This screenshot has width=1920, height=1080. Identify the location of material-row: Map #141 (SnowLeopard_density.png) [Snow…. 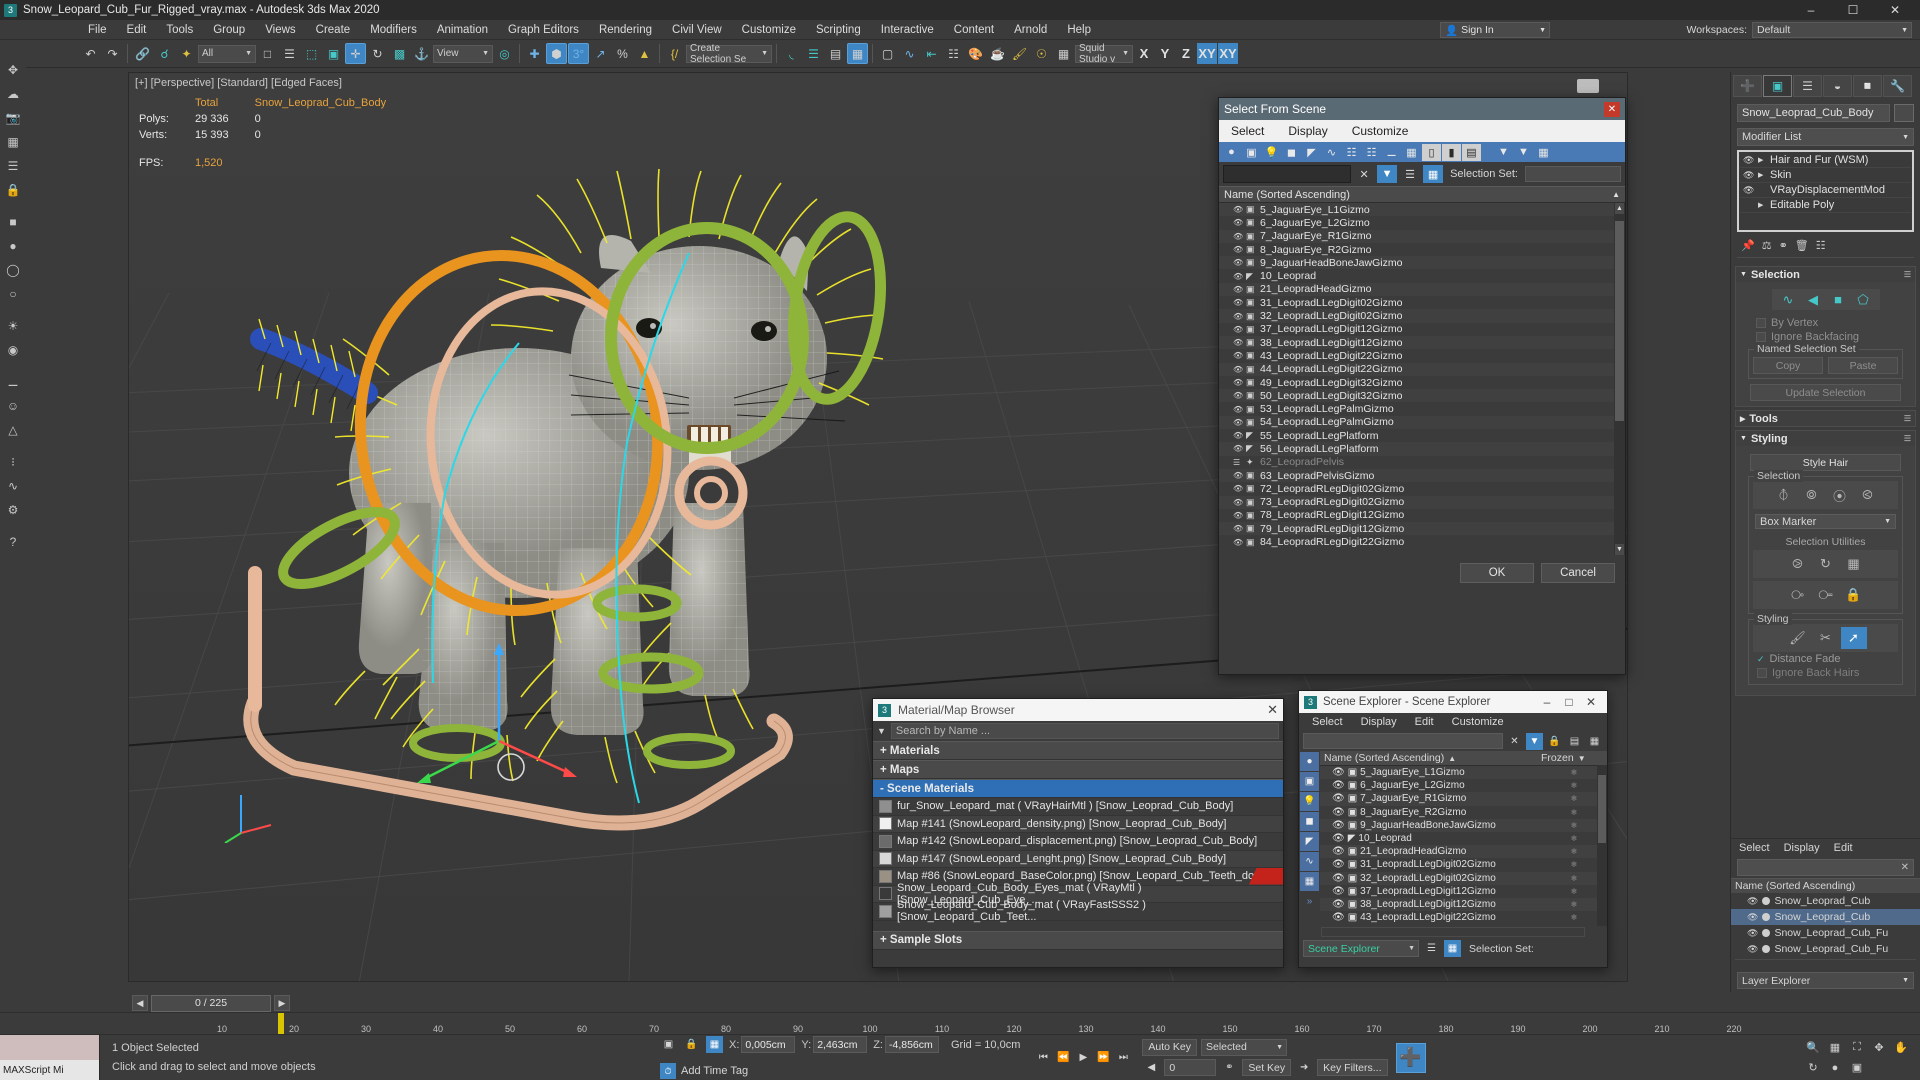
(1078, 824).